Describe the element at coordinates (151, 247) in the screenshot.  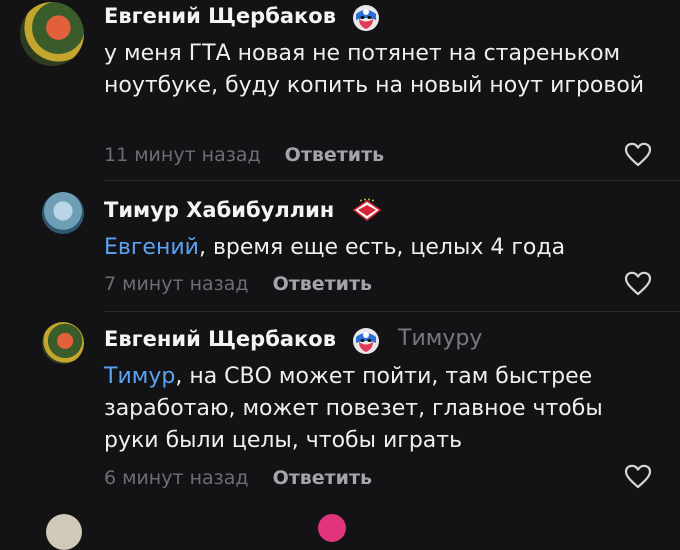
I see `mention-link: Евгений` at that location.